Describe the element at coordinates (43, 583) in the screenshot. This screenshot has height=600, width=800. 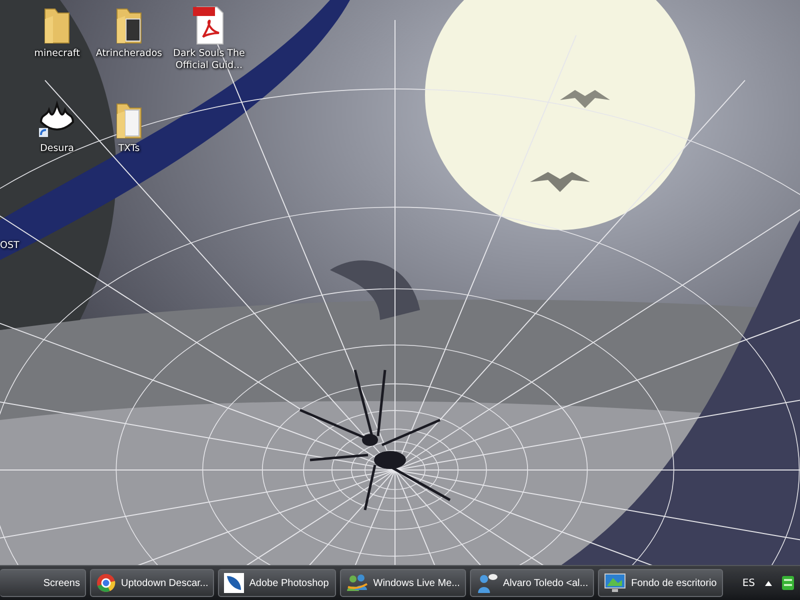
I see `taskbar-button: Screens` at that location.